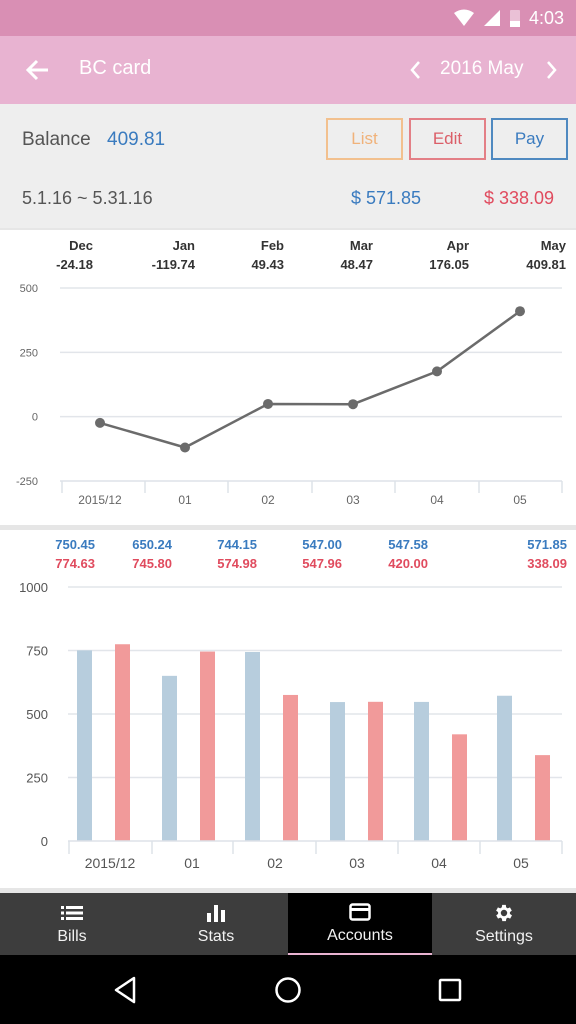  I want to click on header-value-label: -119.74, so click(174, 264).